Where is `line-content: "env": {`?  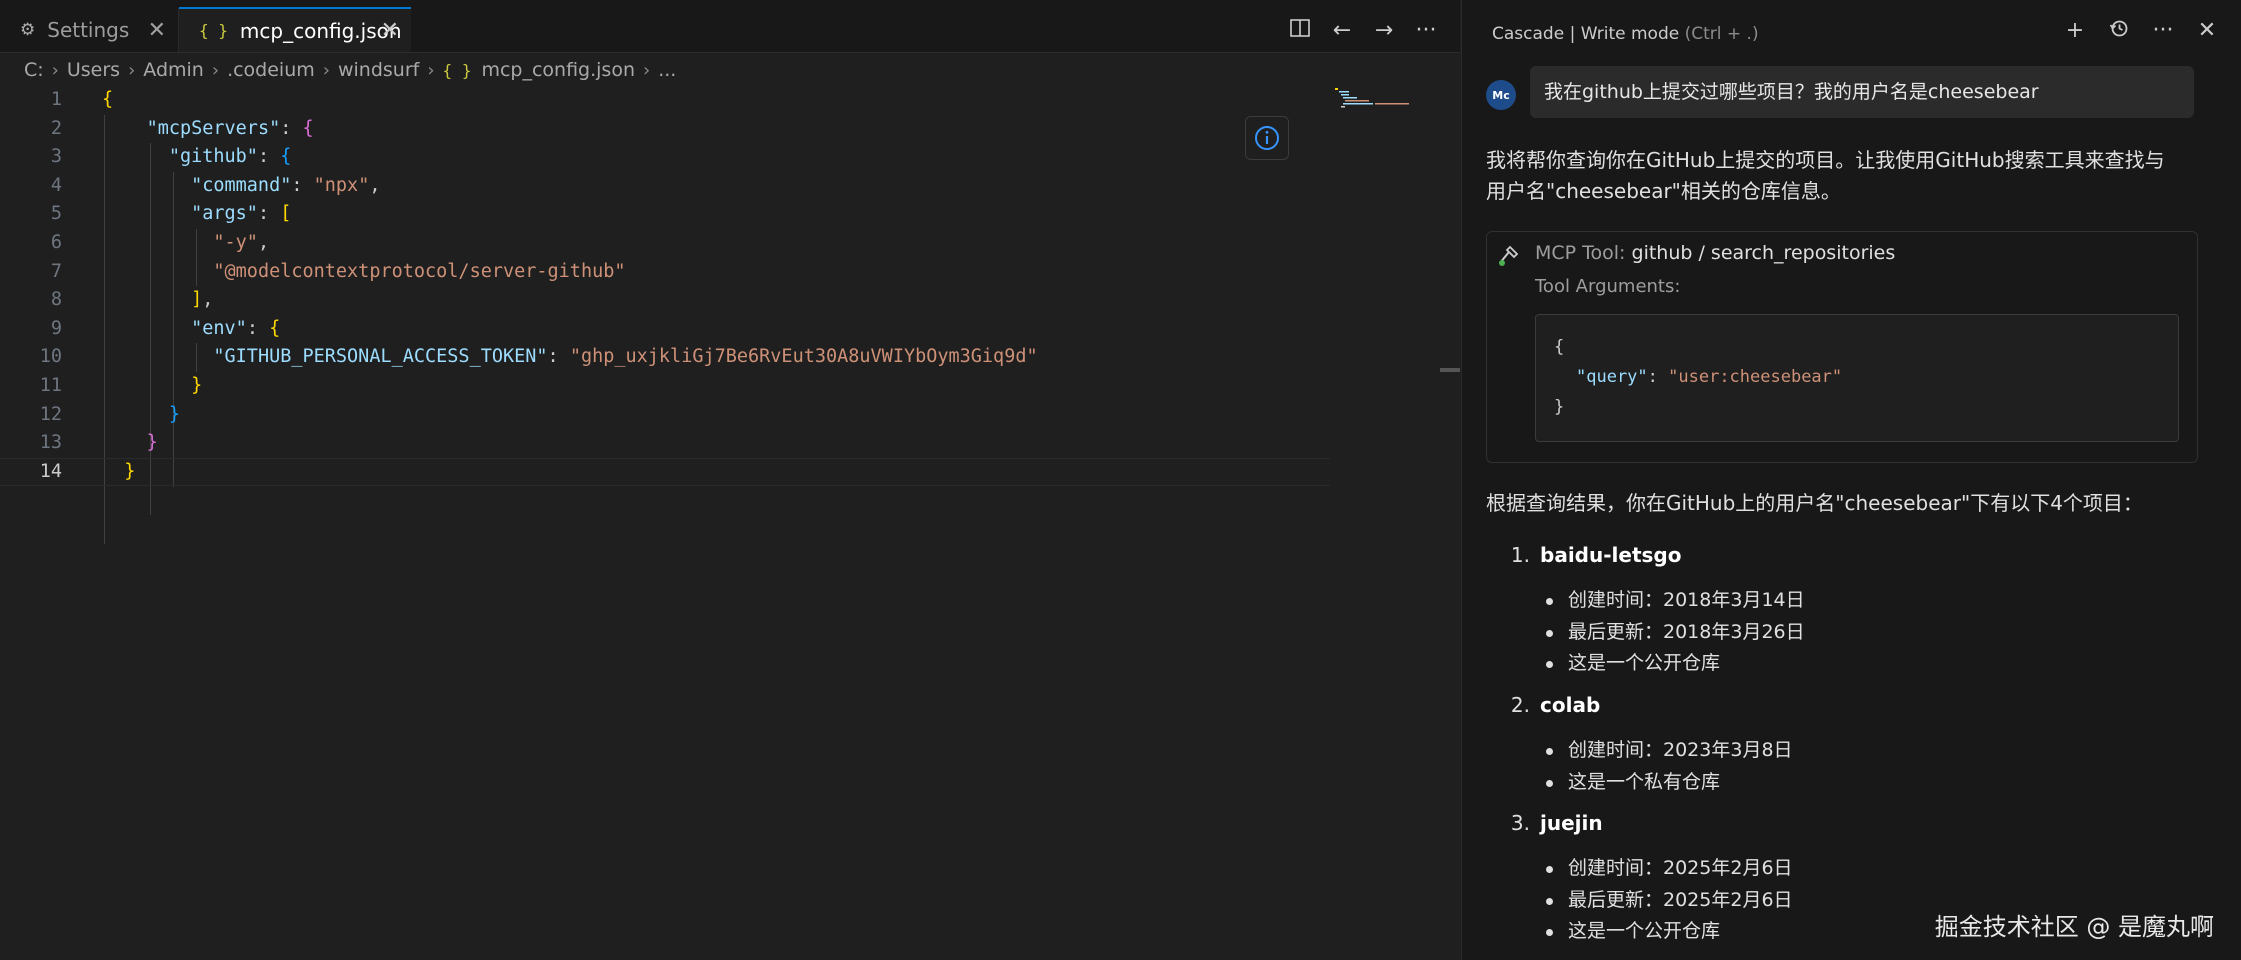 line-content: "env": { is located at coordinates (191, 329).